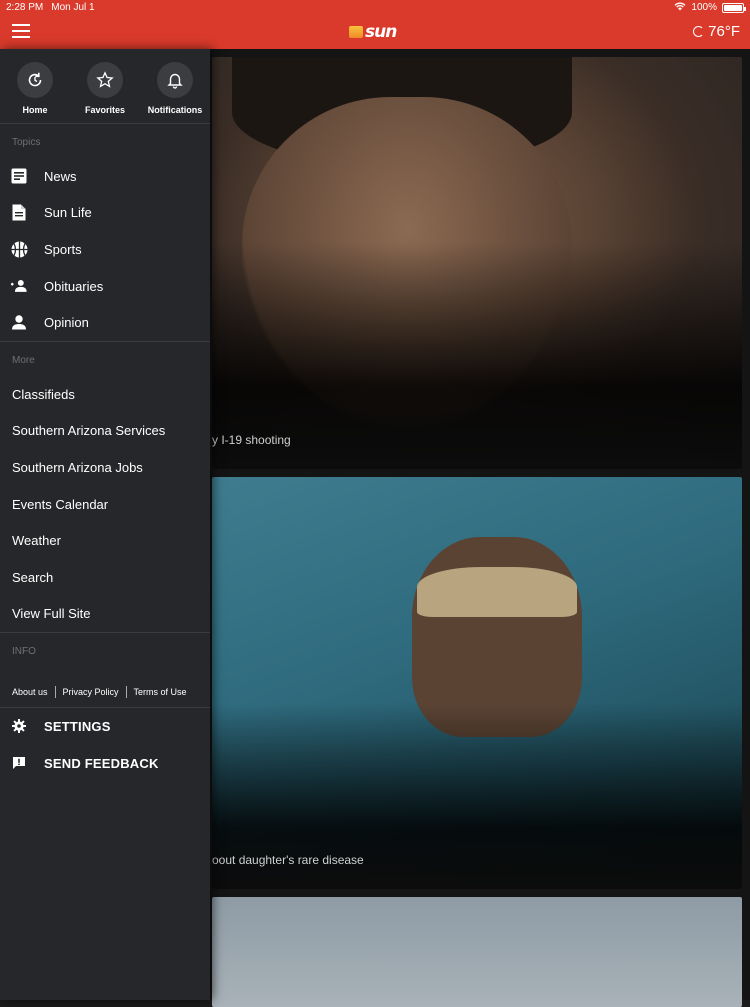  What do you see at coordinates (704, 7) in the screenshot?
I see `battery-percent: 100%` at bounding box center [704, 7].